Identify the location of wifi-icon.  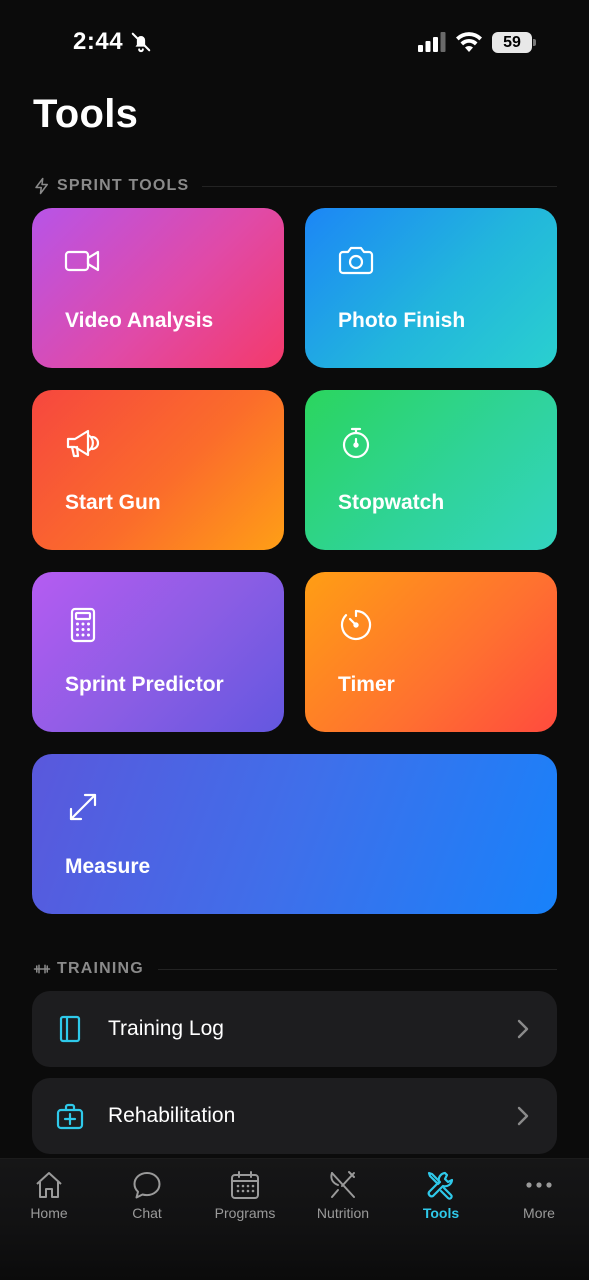
(469, 42).